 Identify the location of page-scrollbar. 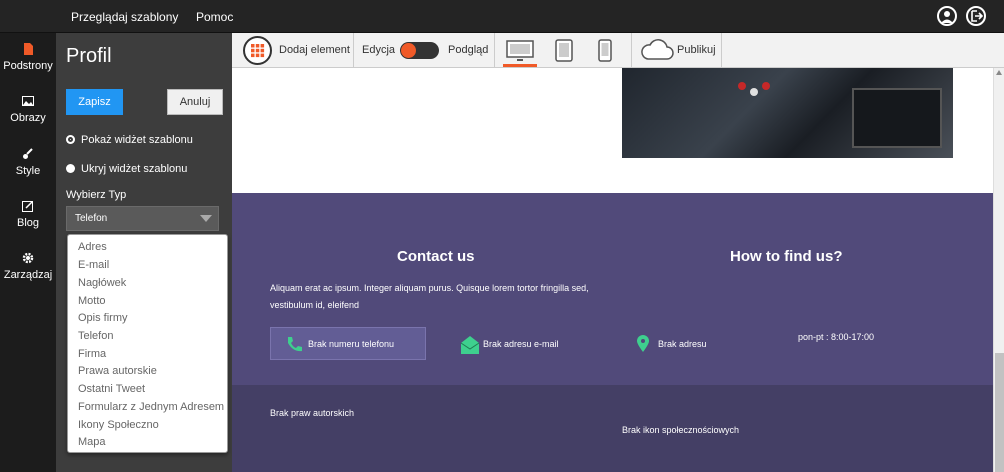
(998, 270).